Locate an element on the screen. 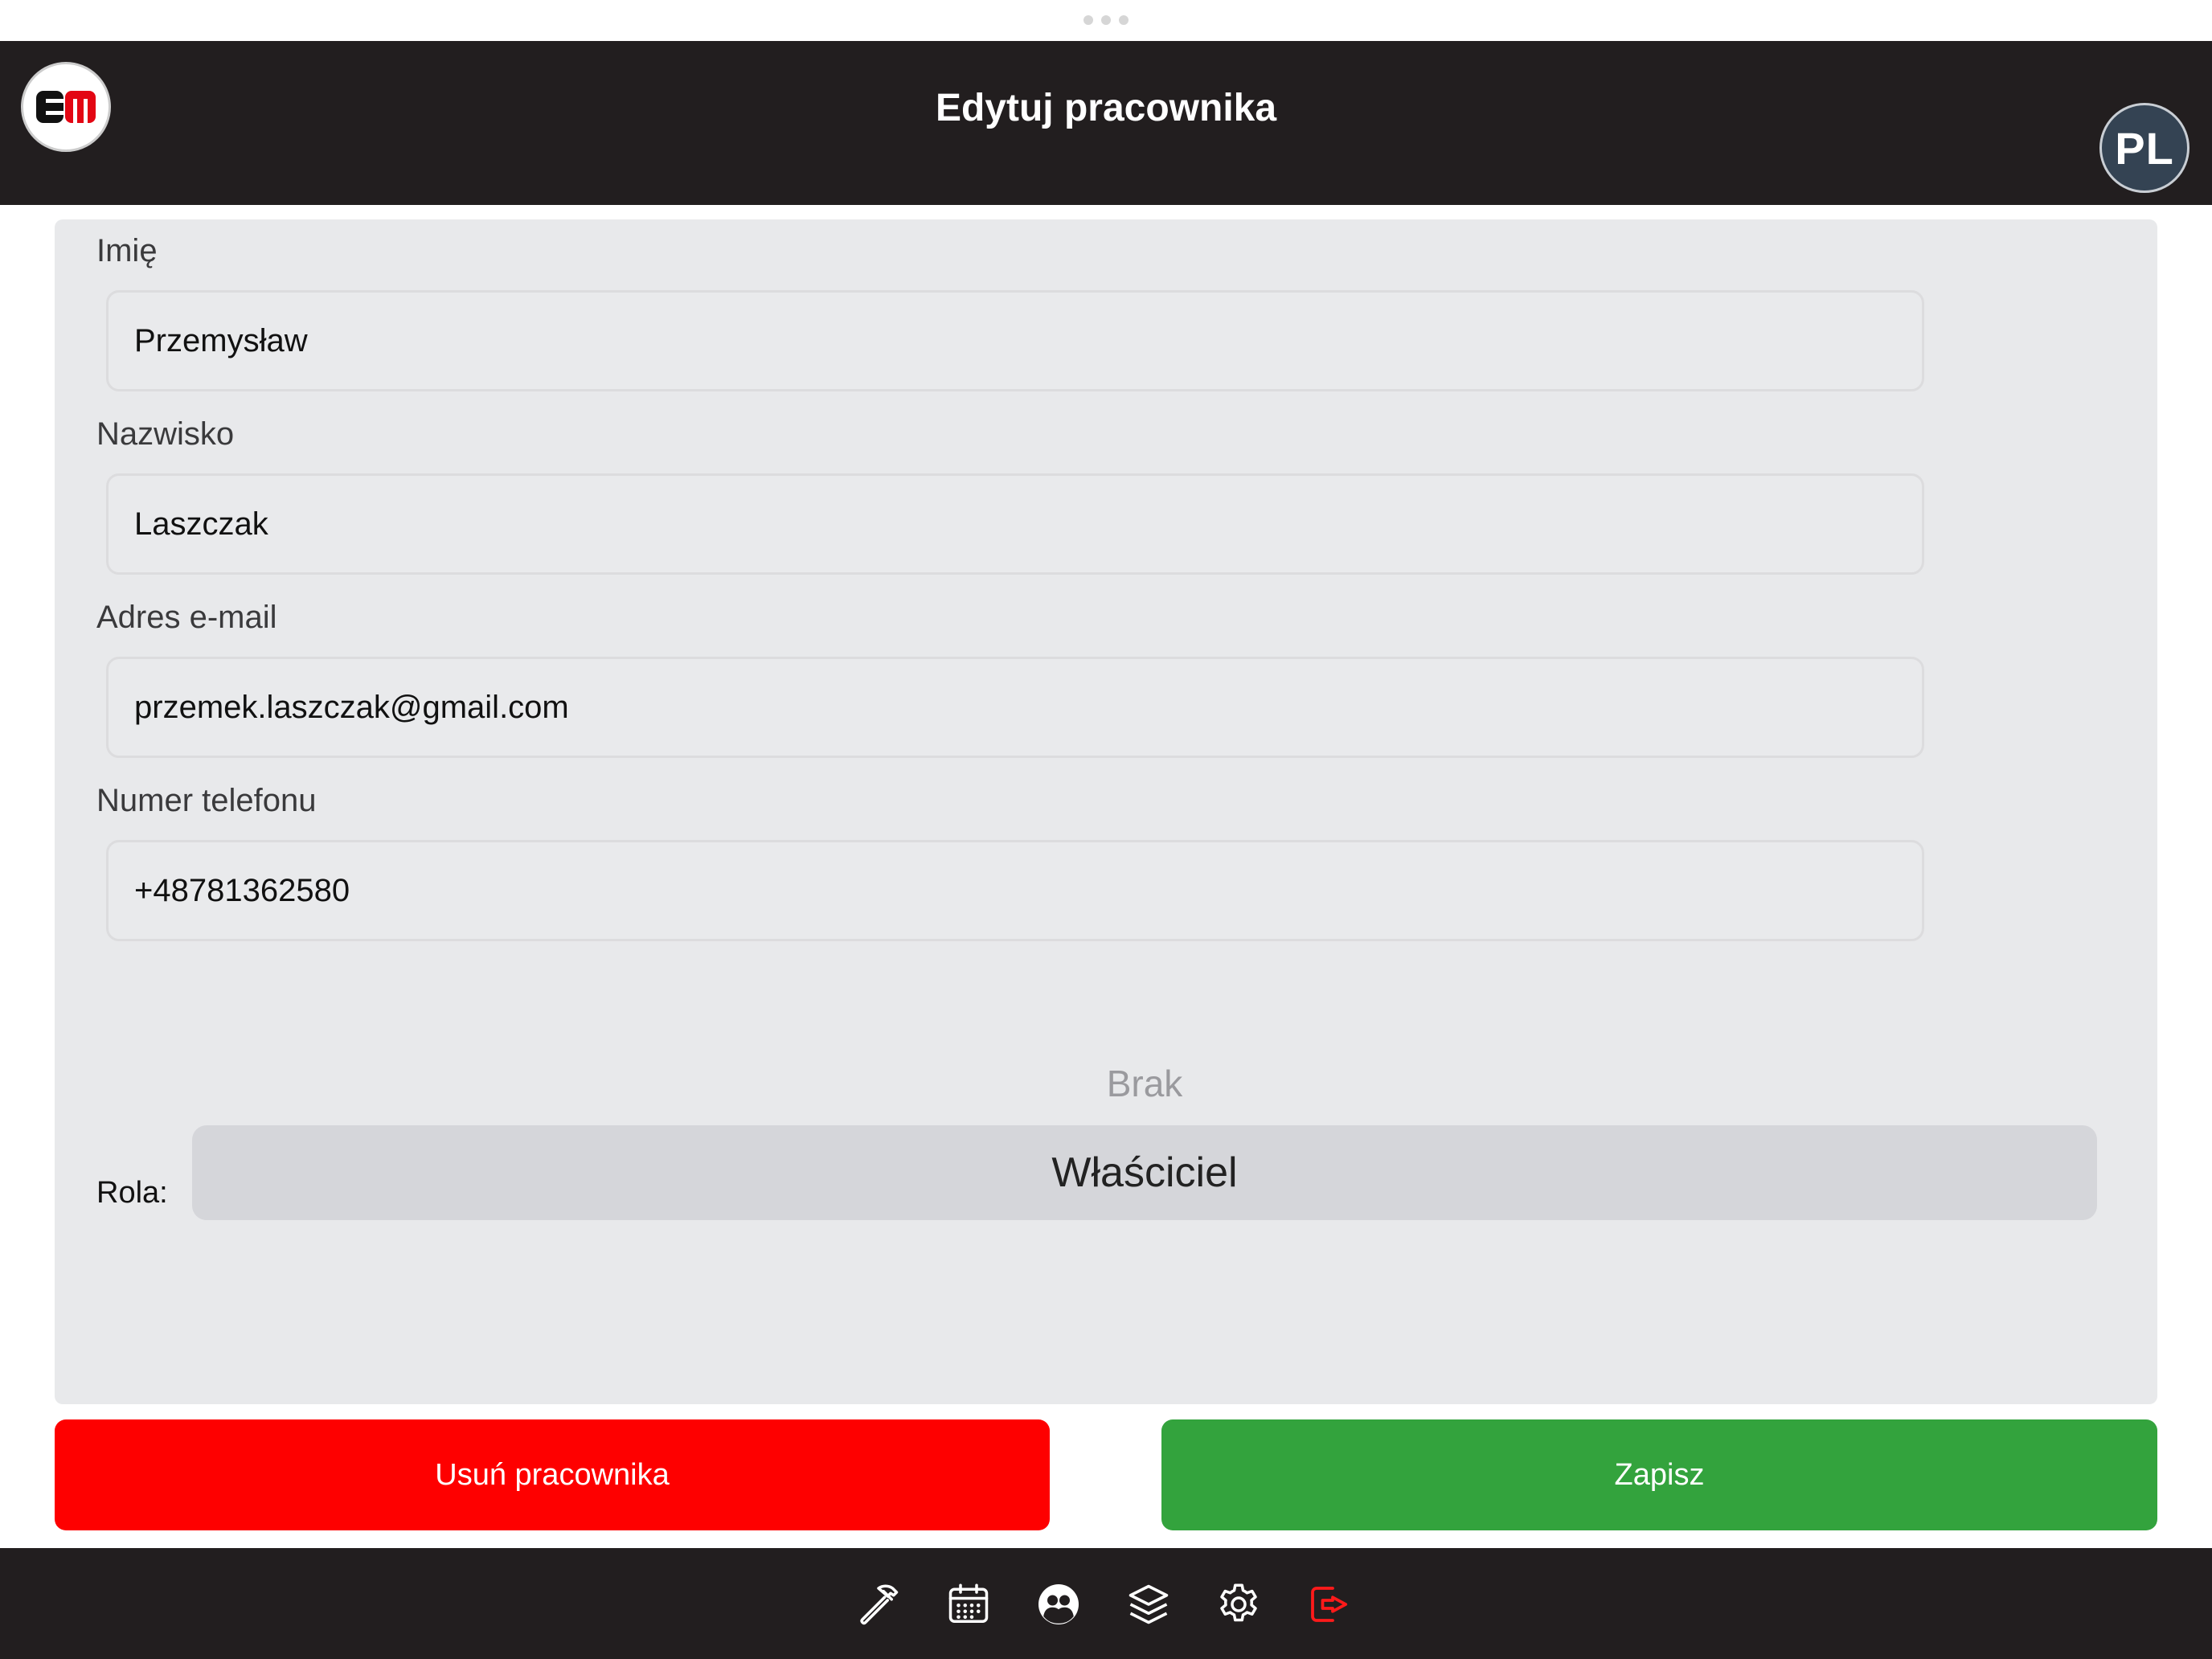  last-name-input is located at coordinates (1015, 524).